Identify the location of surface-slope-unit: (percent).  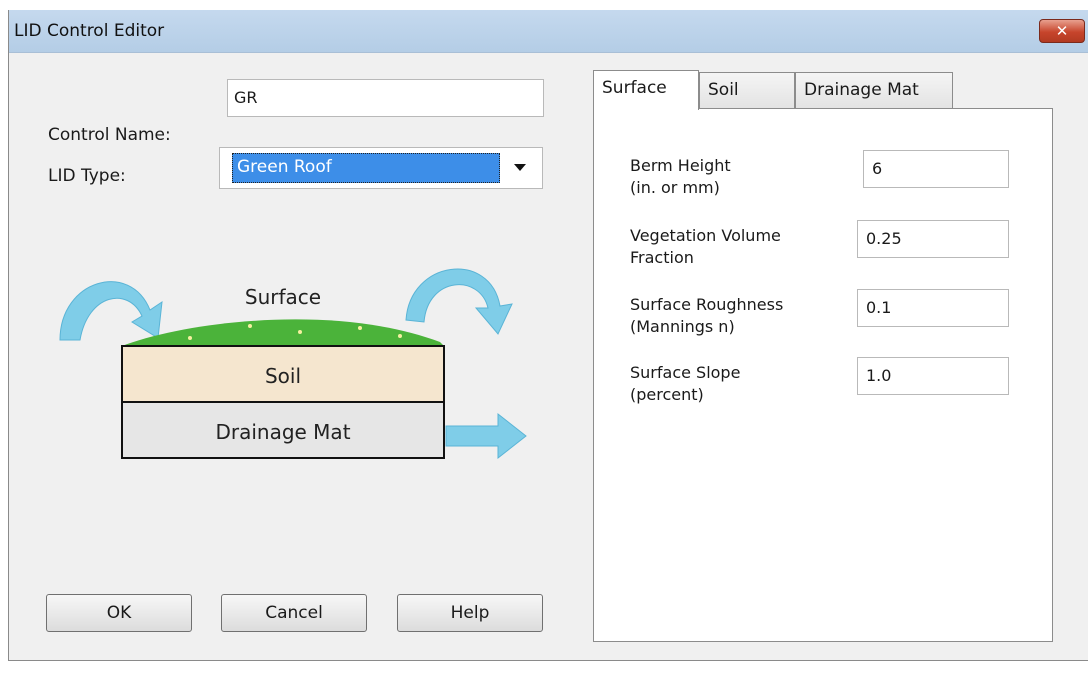
(667, 394).